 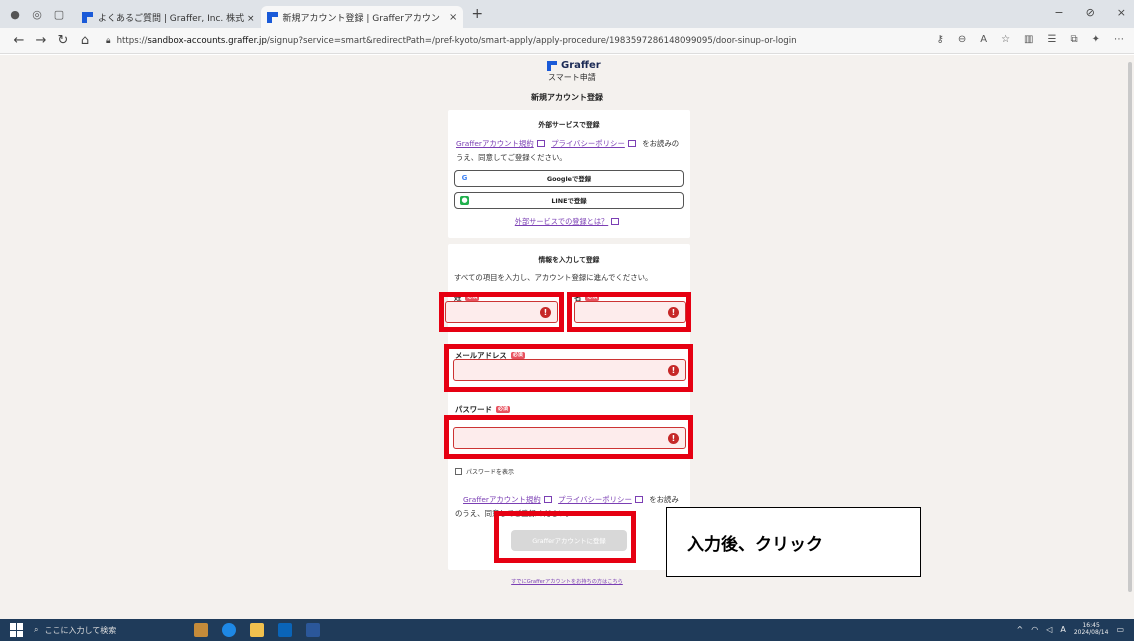 What do you see at coordinates (458, 471) in the screenshot?
I see `checkbox-box` at bounding box center [458, 471].